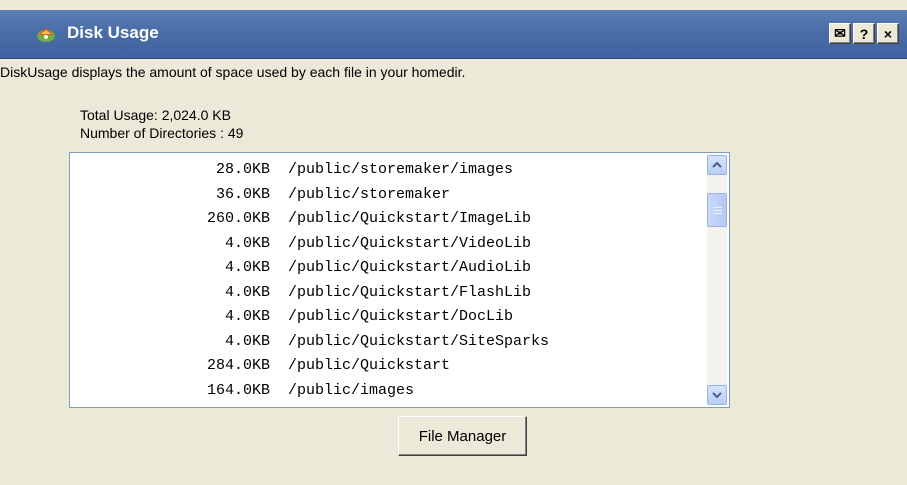  What do you see at coordinates (46, 35) in the screenshot?
I see `disk-usage-app-icon` at bounding box center [46, 35].